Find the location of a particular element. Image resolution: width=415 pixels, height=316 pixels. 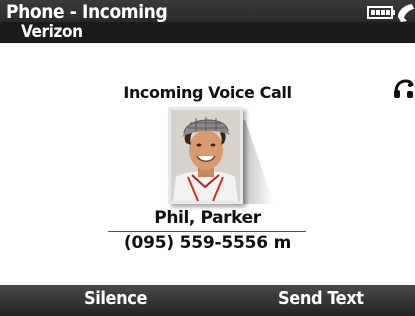

name-divider is located at coordinates (207, 231).